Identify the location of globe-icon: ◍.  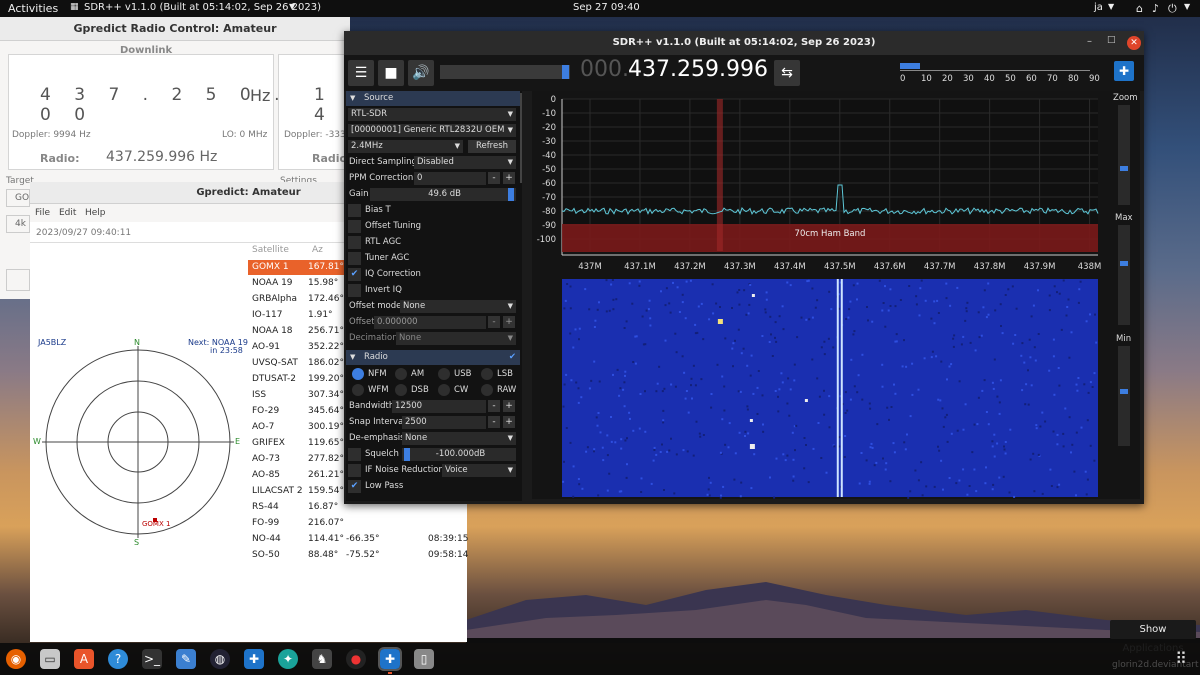
(220, 659).